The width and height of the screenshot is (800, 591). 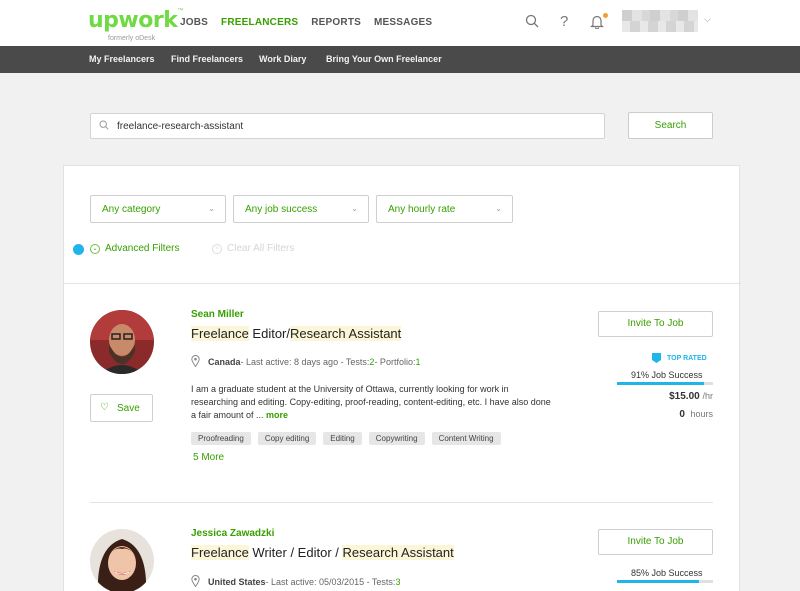 I want to click on tests-count: 3, so click(x=397, y=582).